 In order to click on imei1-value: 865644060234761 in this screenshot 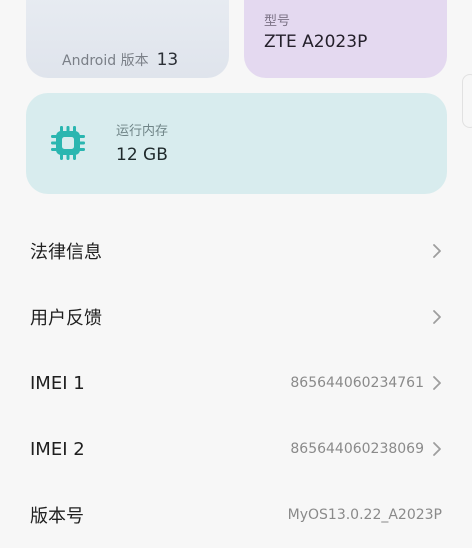, I will do `click(357, 383)`.